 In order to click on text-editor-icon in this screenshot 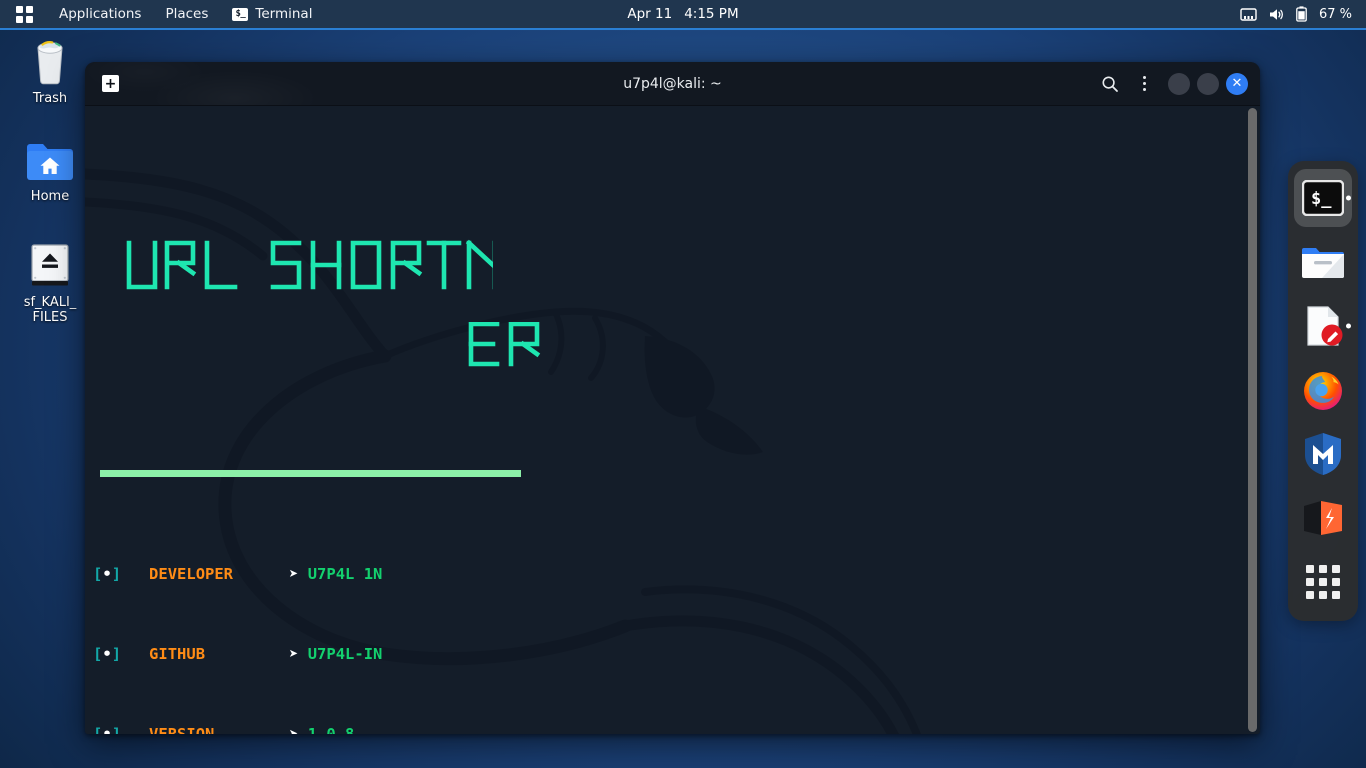, I will do `click(1325, 326)`.